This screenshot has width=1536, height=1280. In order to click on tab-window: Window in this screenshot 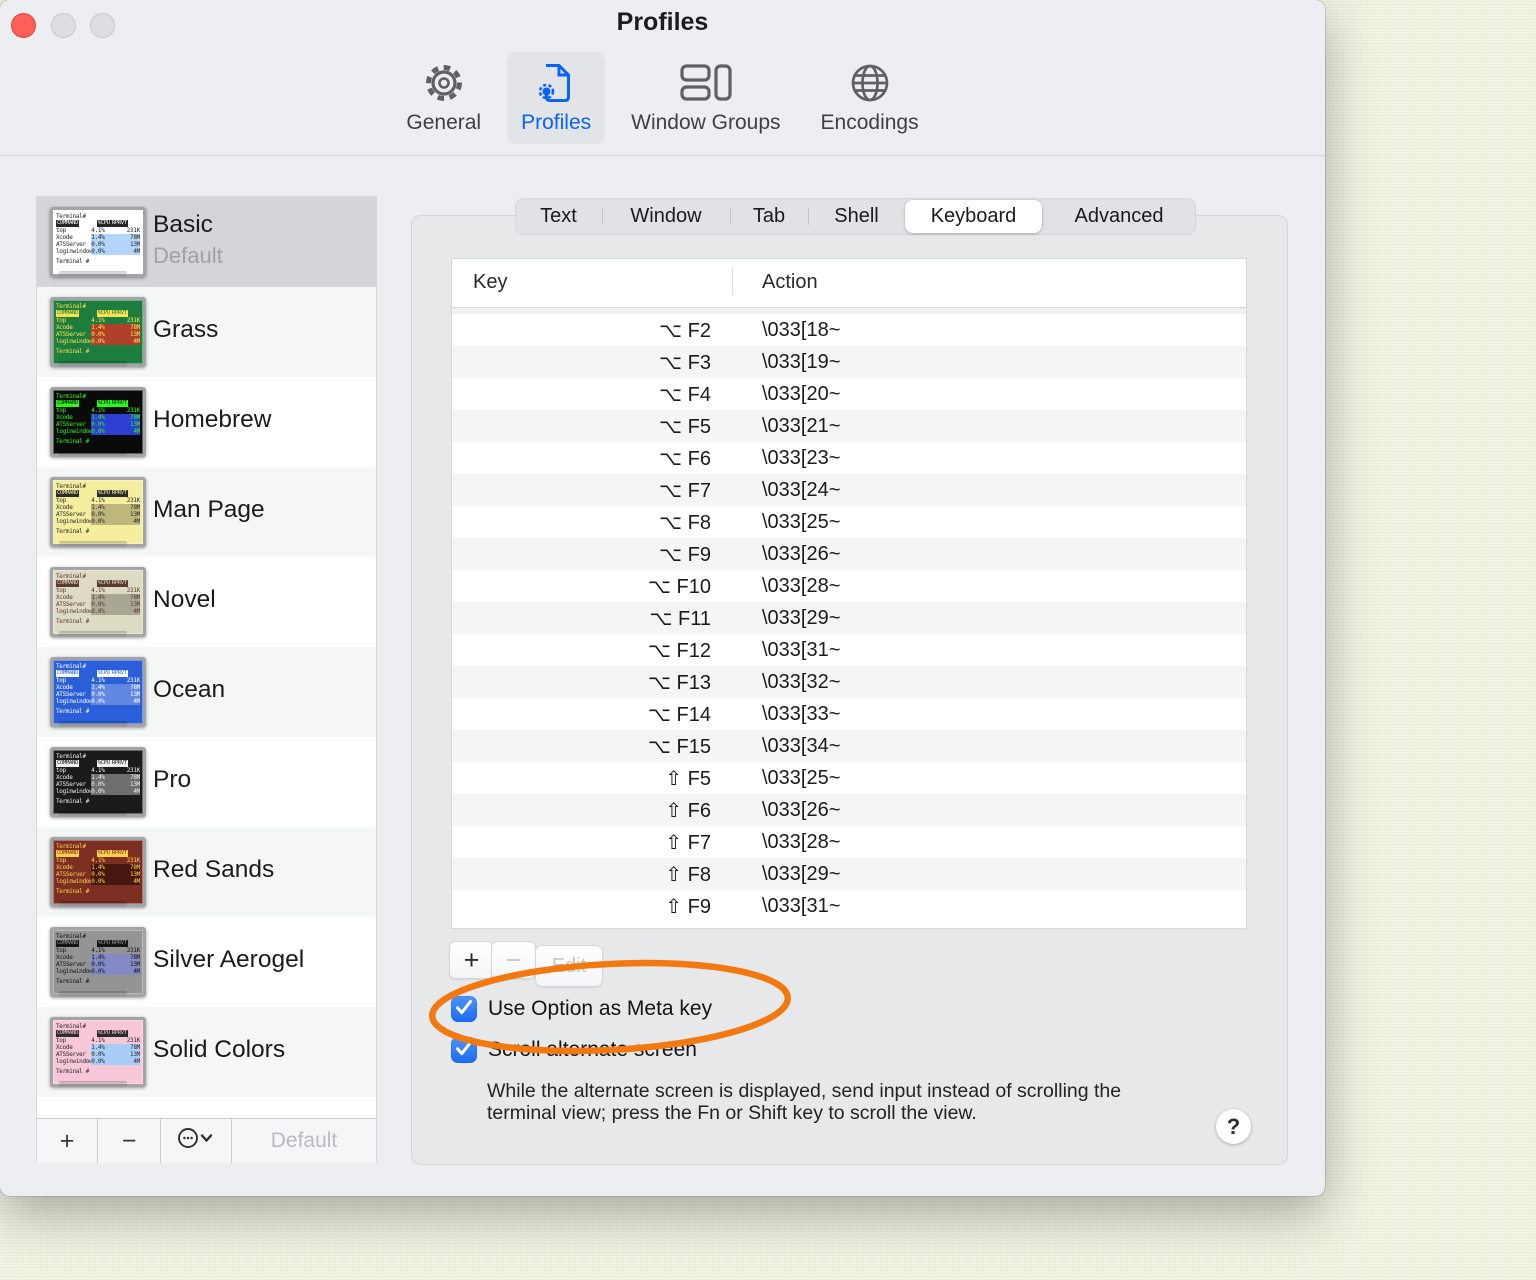, I will do `click(666, 216)`.